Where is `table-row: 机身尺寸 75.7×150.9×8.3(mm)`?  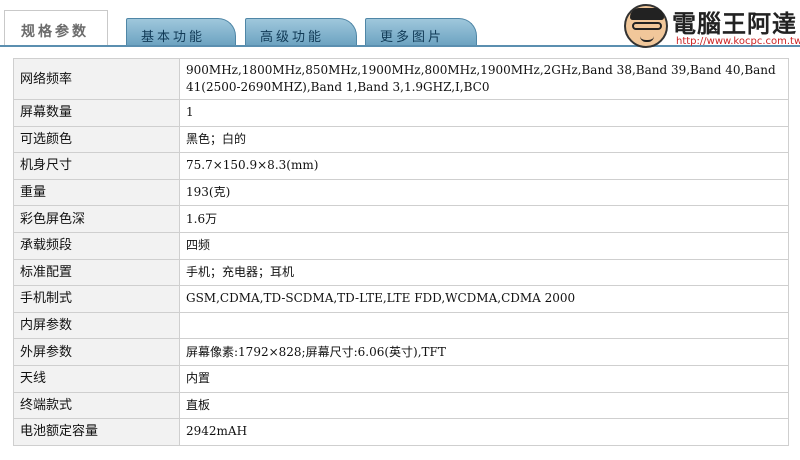
table-row: 机身尺寸 75.7×150.9×8.3(mm) is located at coordinates (401, 166).